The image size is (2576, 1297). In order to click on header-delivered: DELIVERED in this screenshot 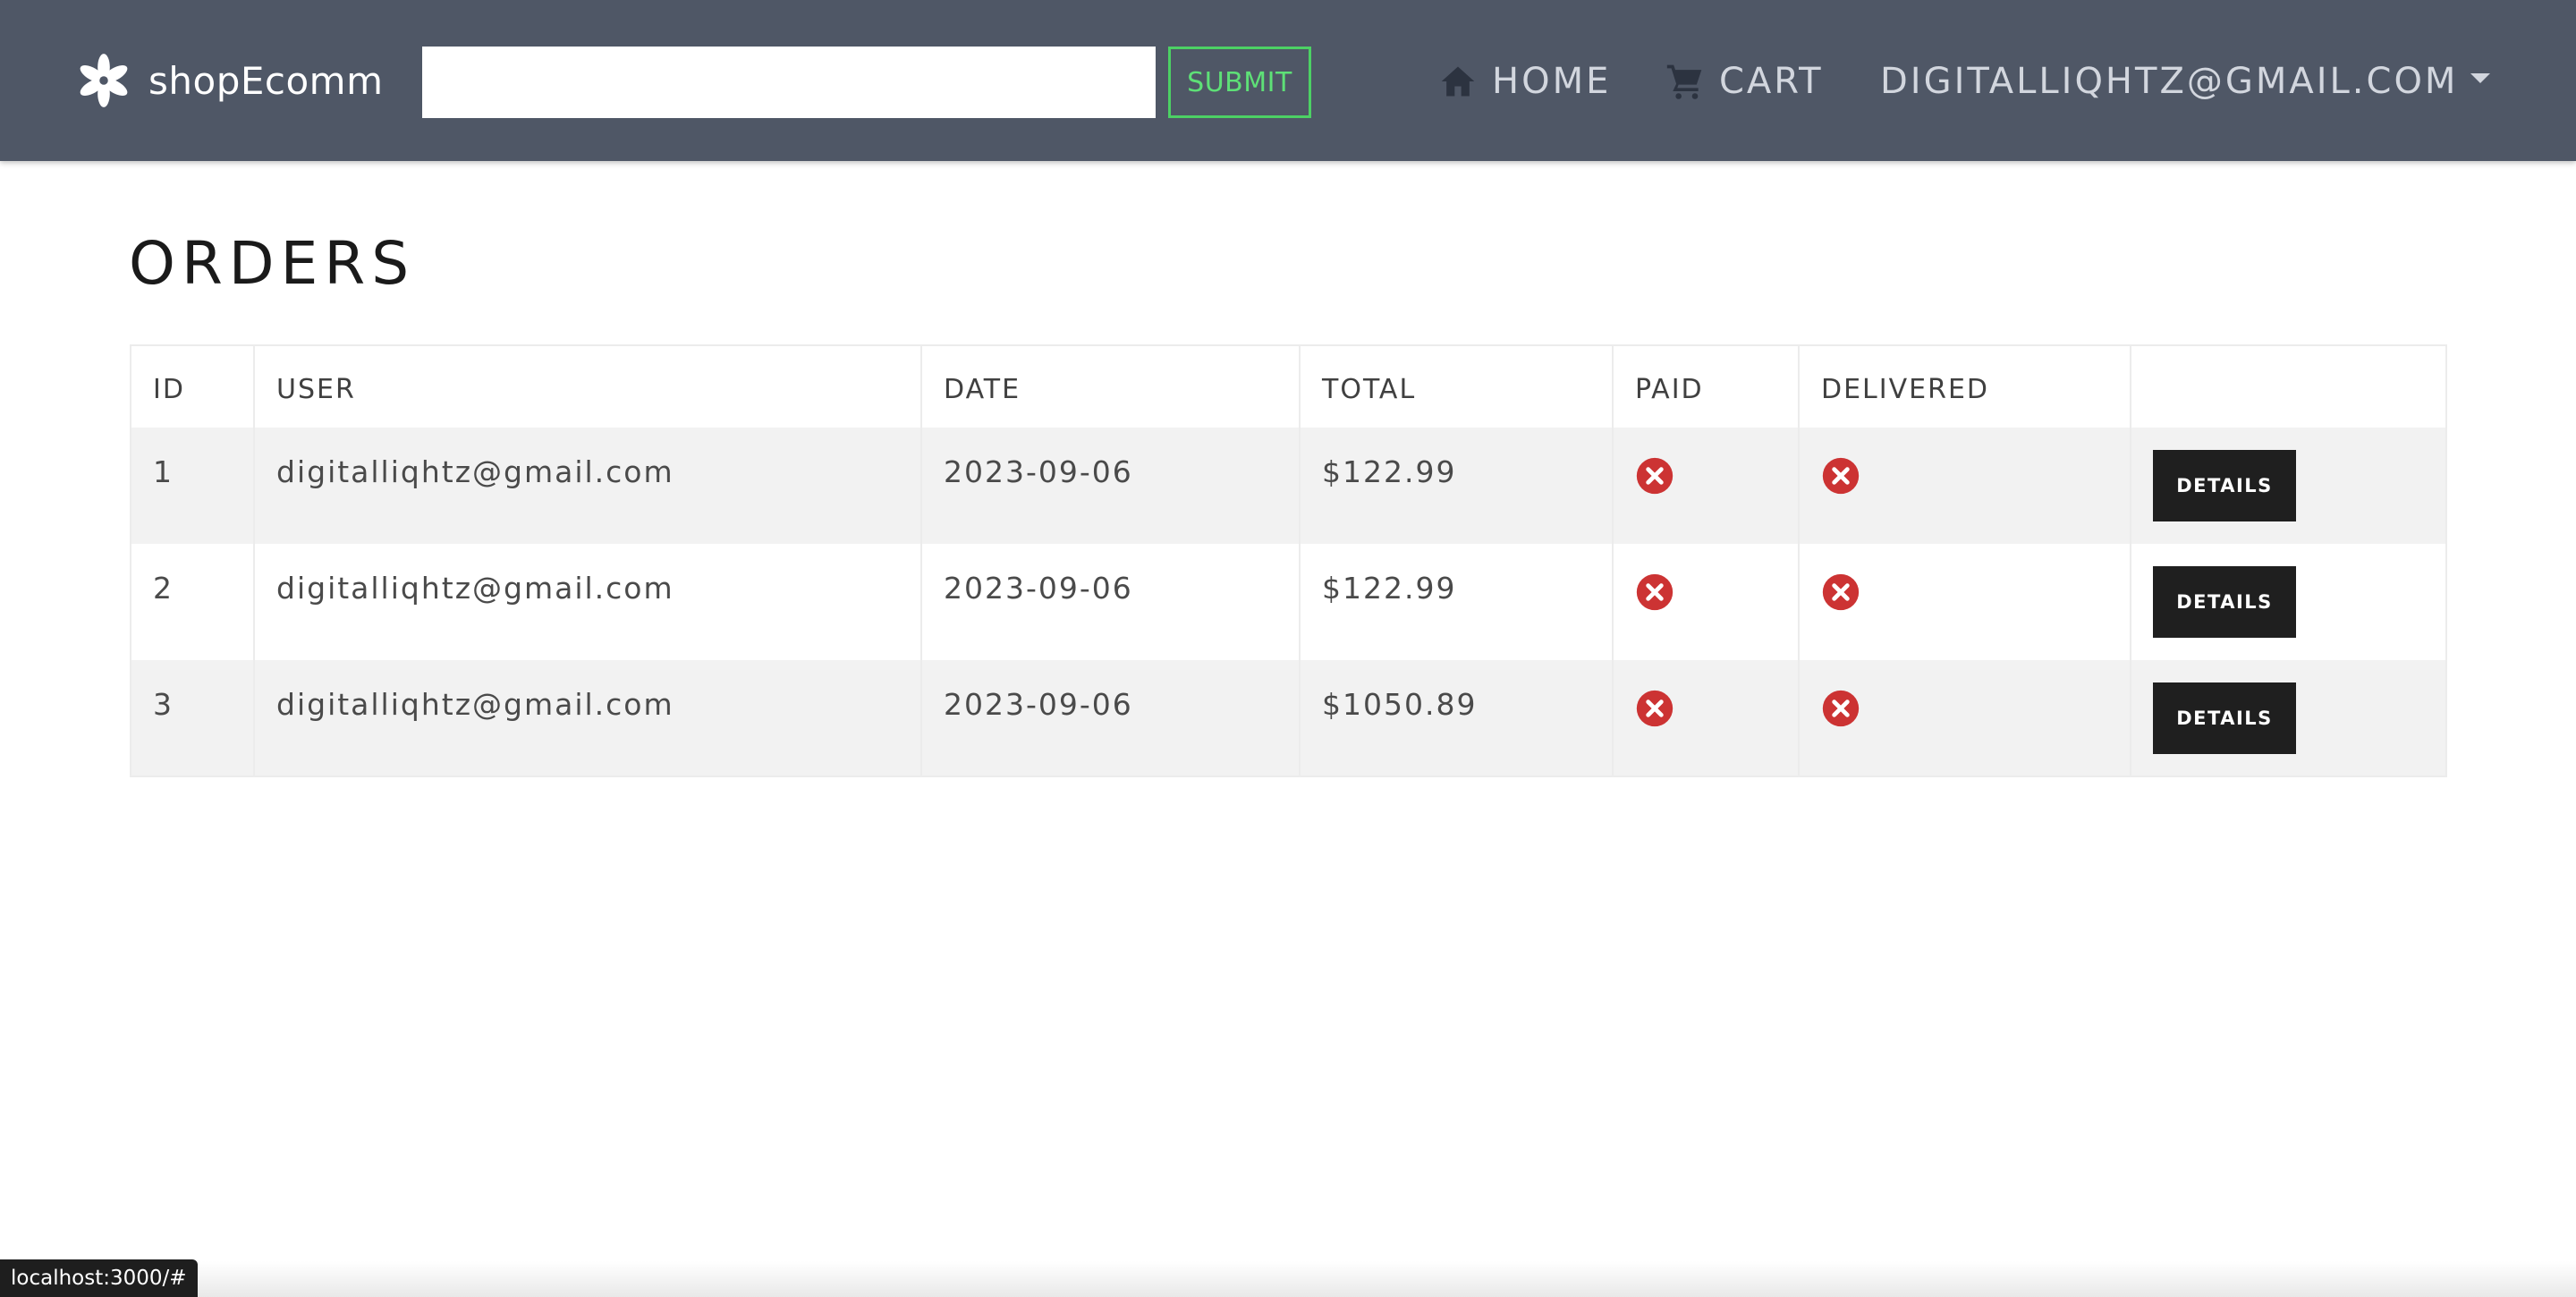, I will do `click(1965, 386)`.